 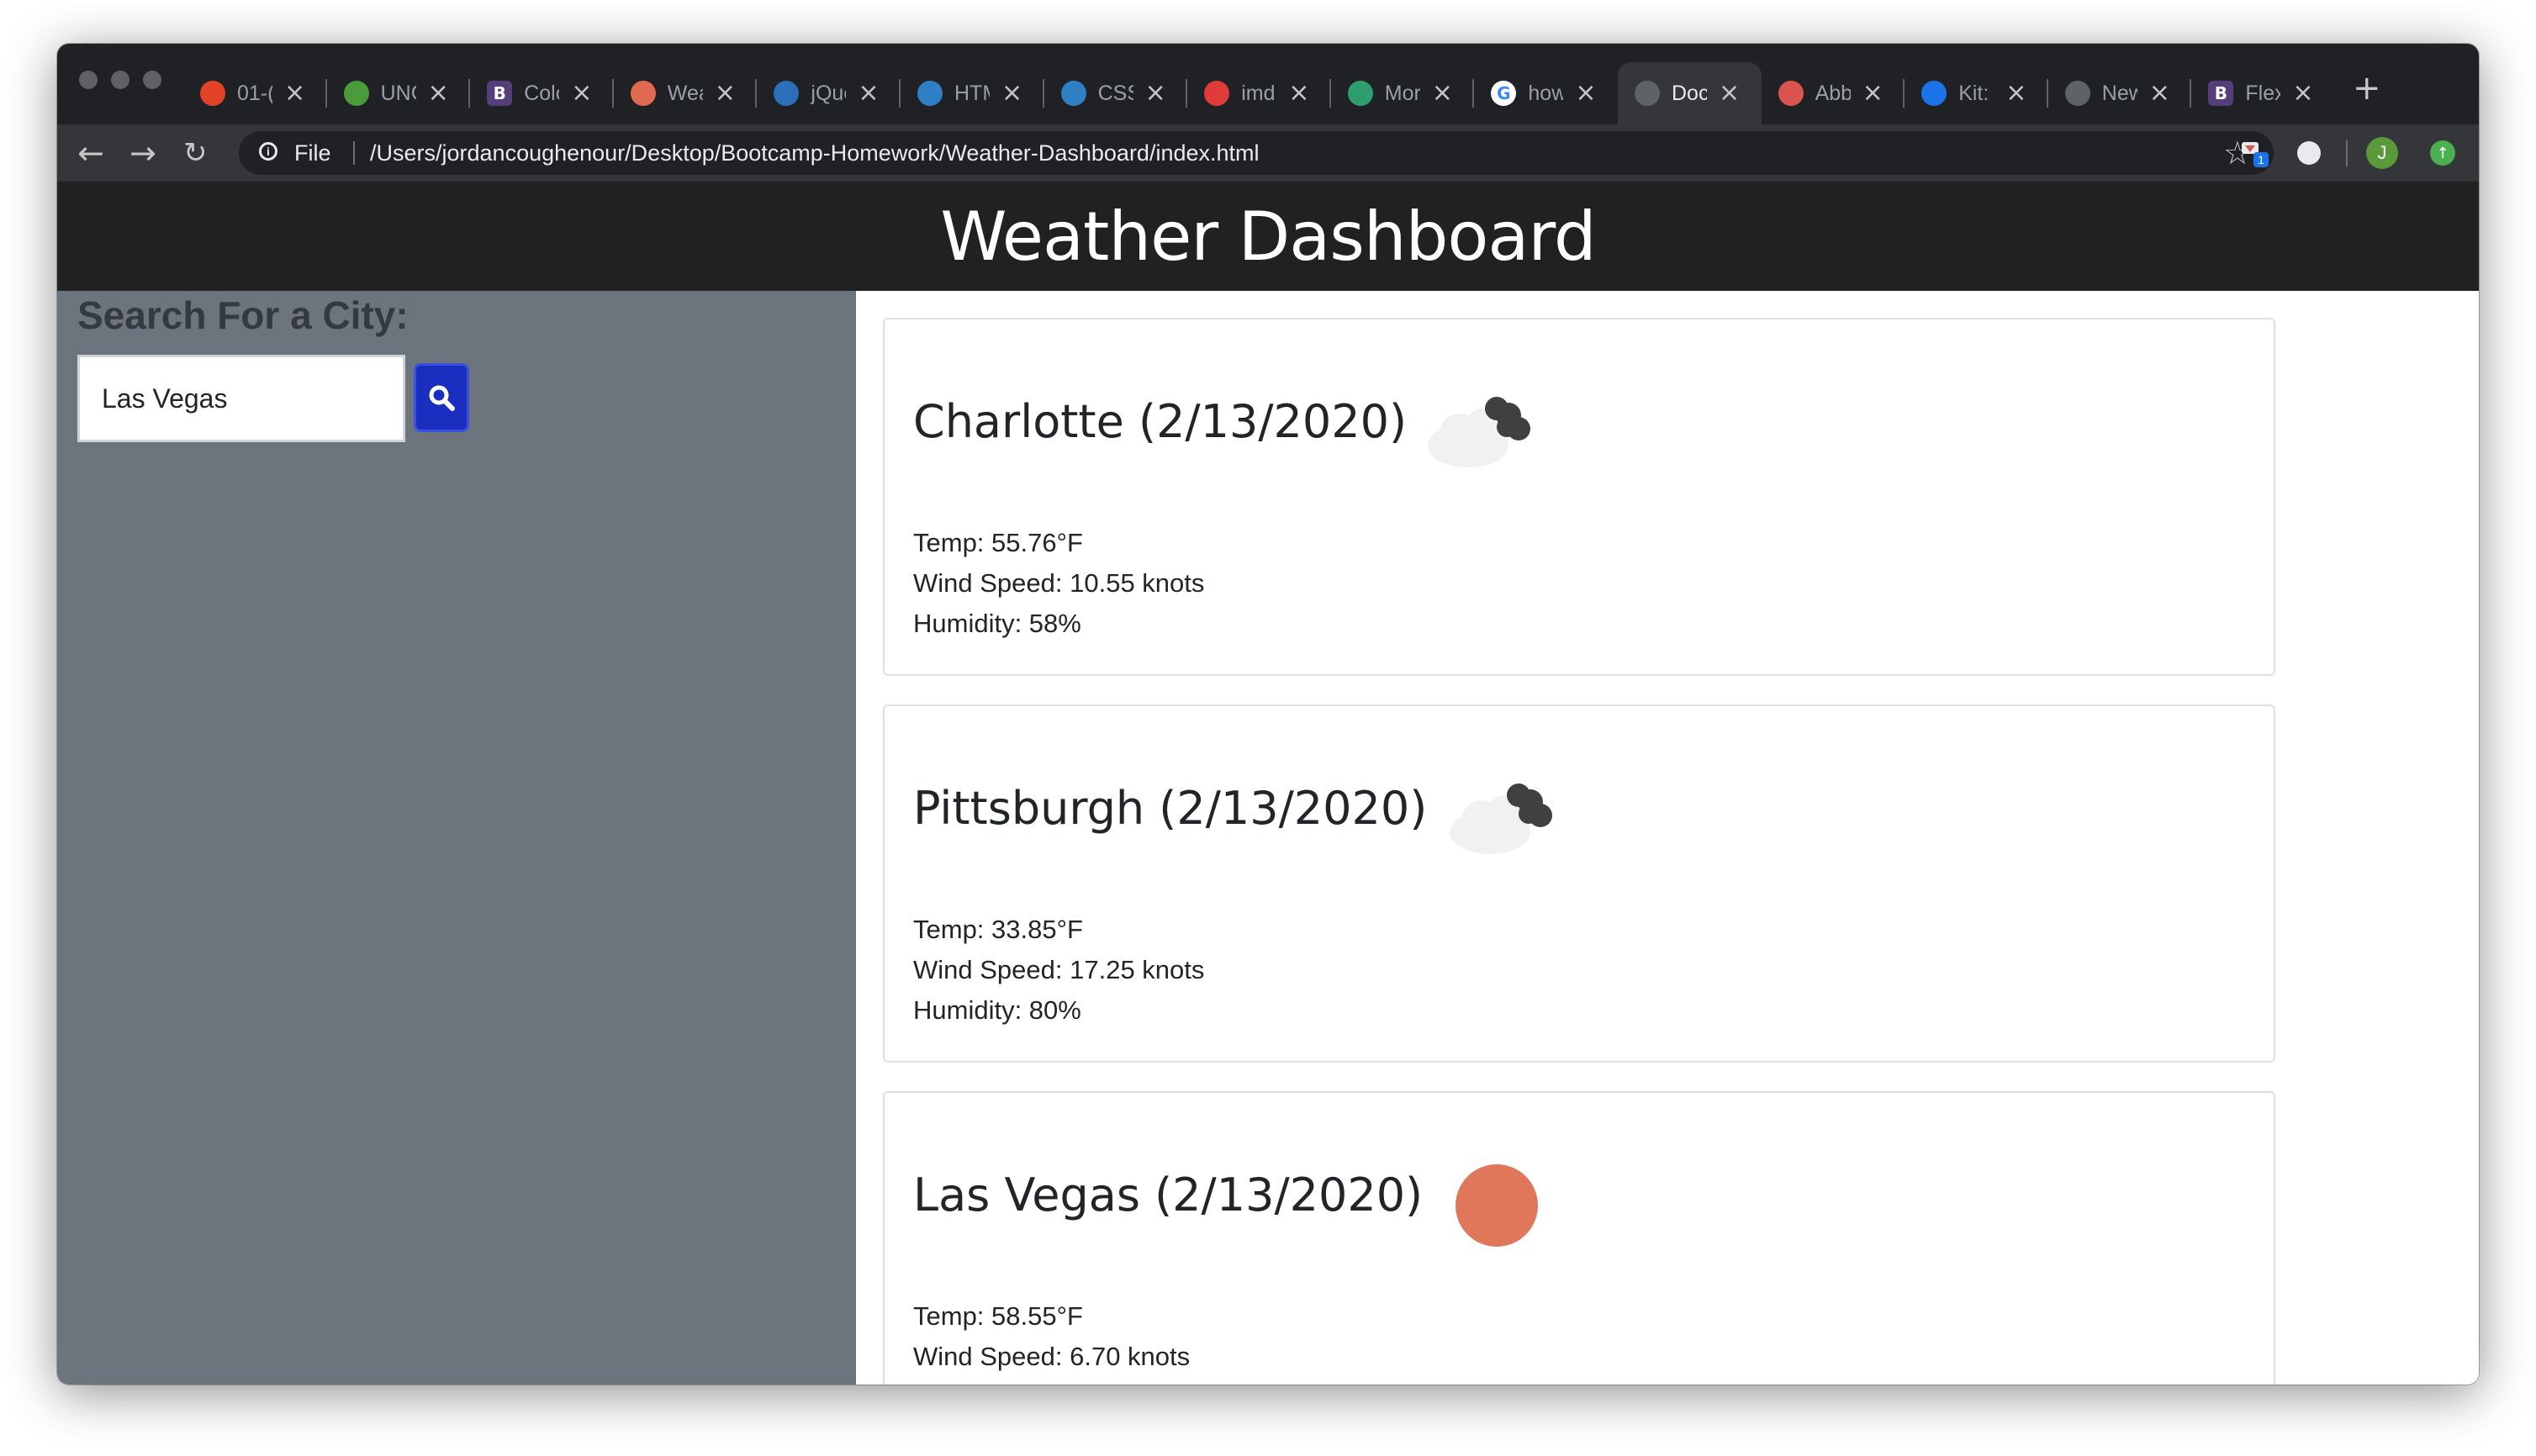 What do you see at coordinates (142, 153) in the screenshot?
I see `forward-arrow-icon: →` at bounding box center [142, 153].